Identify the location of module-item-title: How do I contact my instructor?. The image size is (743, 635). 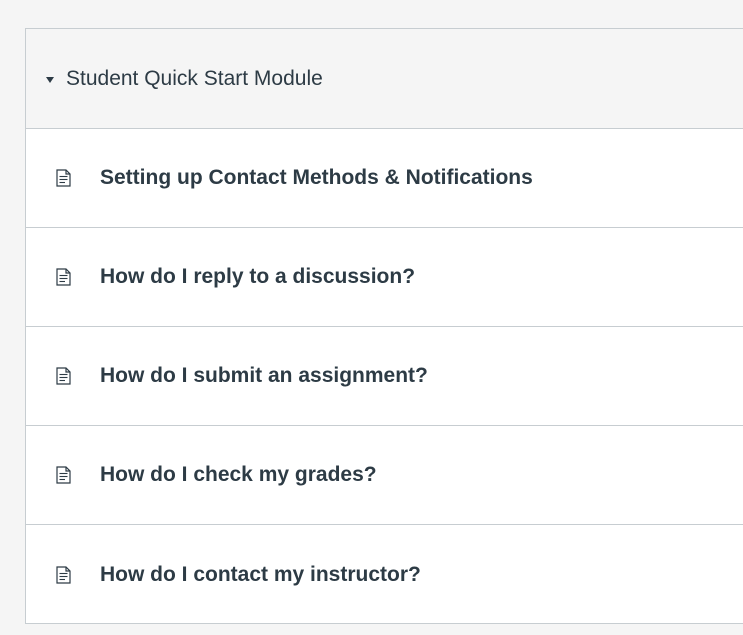
(260, 575).